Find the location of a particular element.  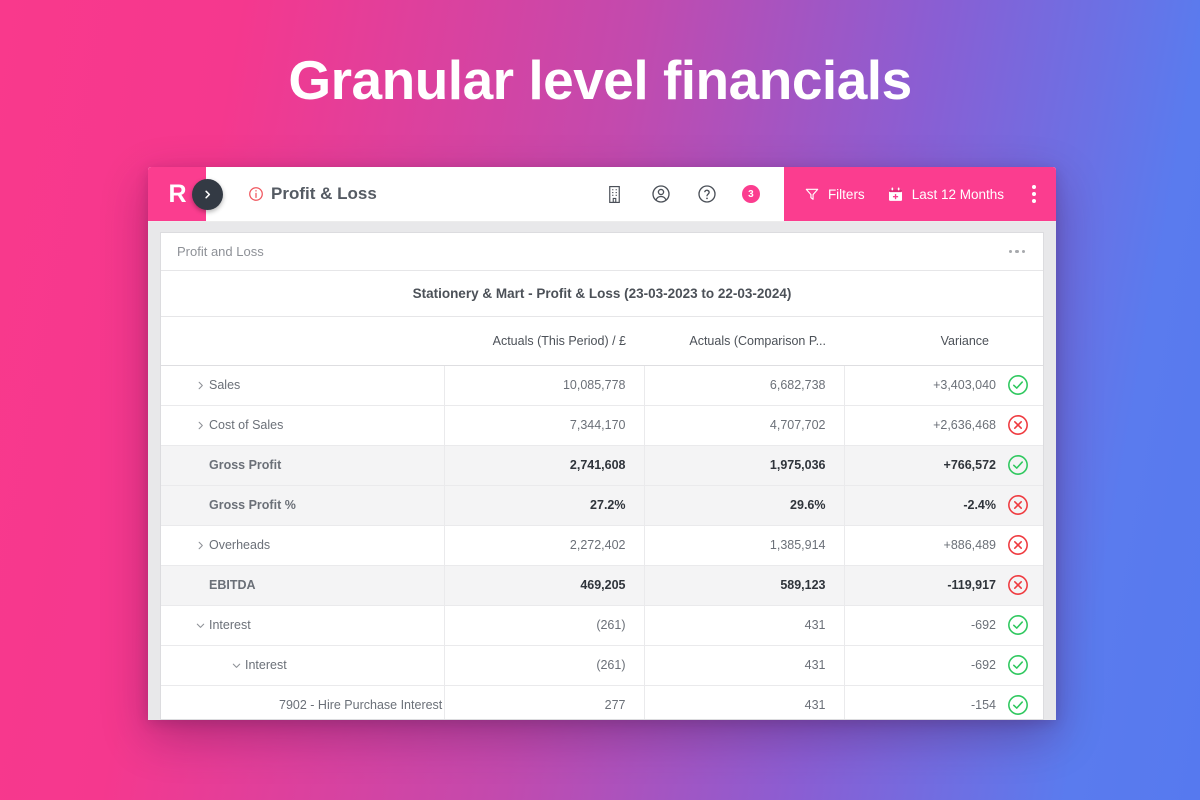

row-variance-cell: +886,489 is located at coordinates (943, 545).